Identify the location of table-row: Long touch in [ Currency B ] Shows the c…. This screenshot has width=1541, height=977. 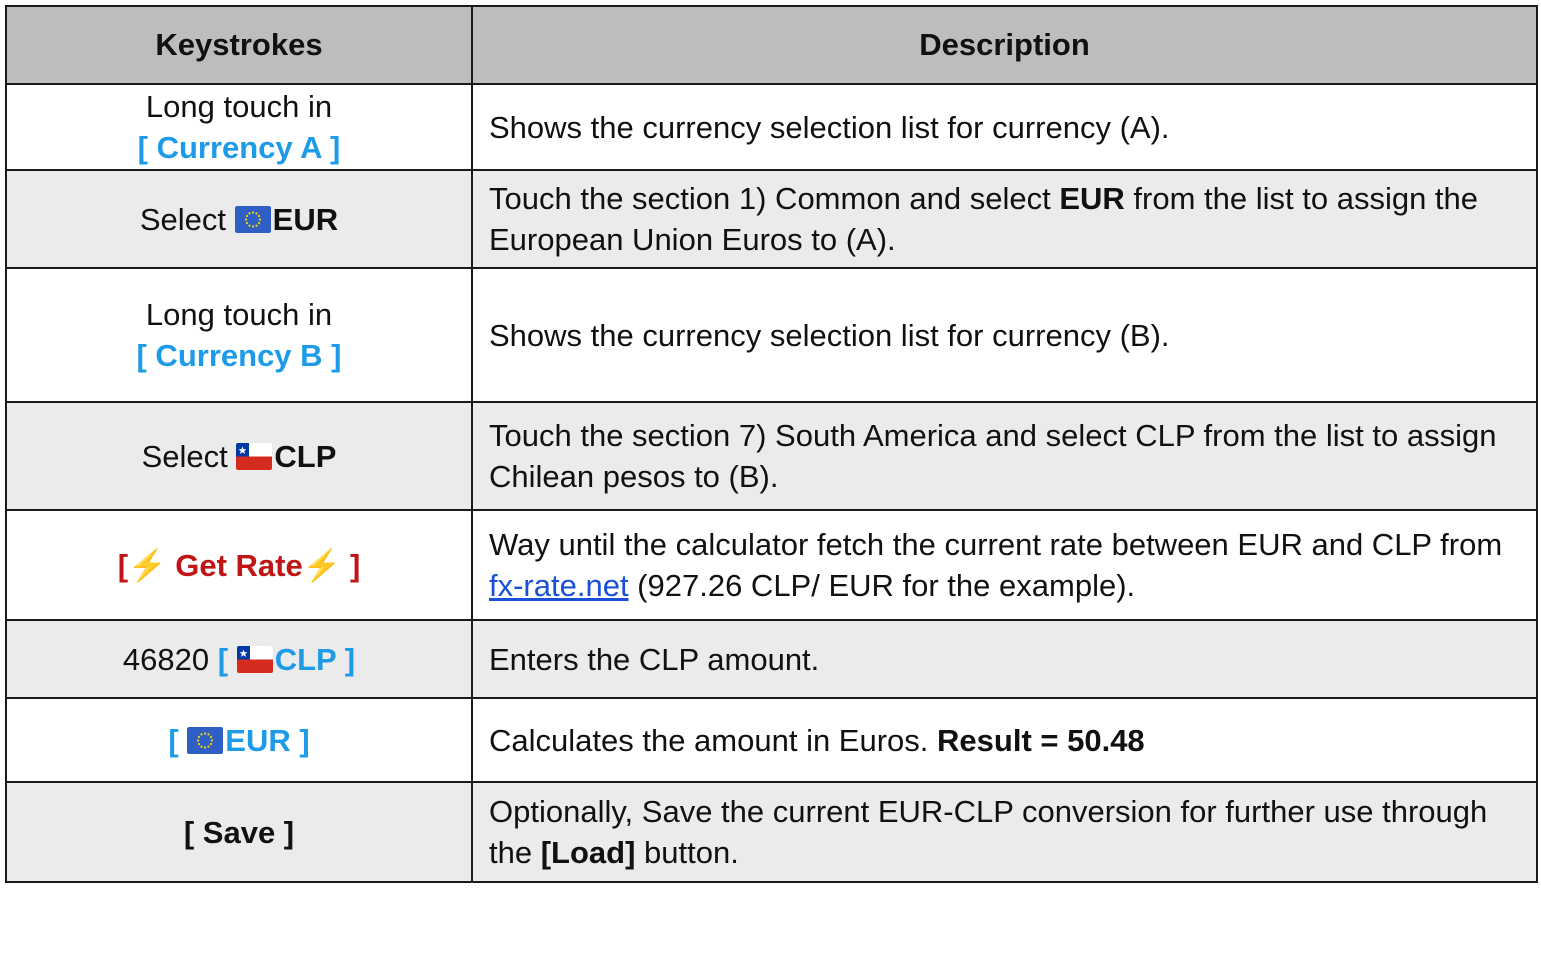
(771, 335).